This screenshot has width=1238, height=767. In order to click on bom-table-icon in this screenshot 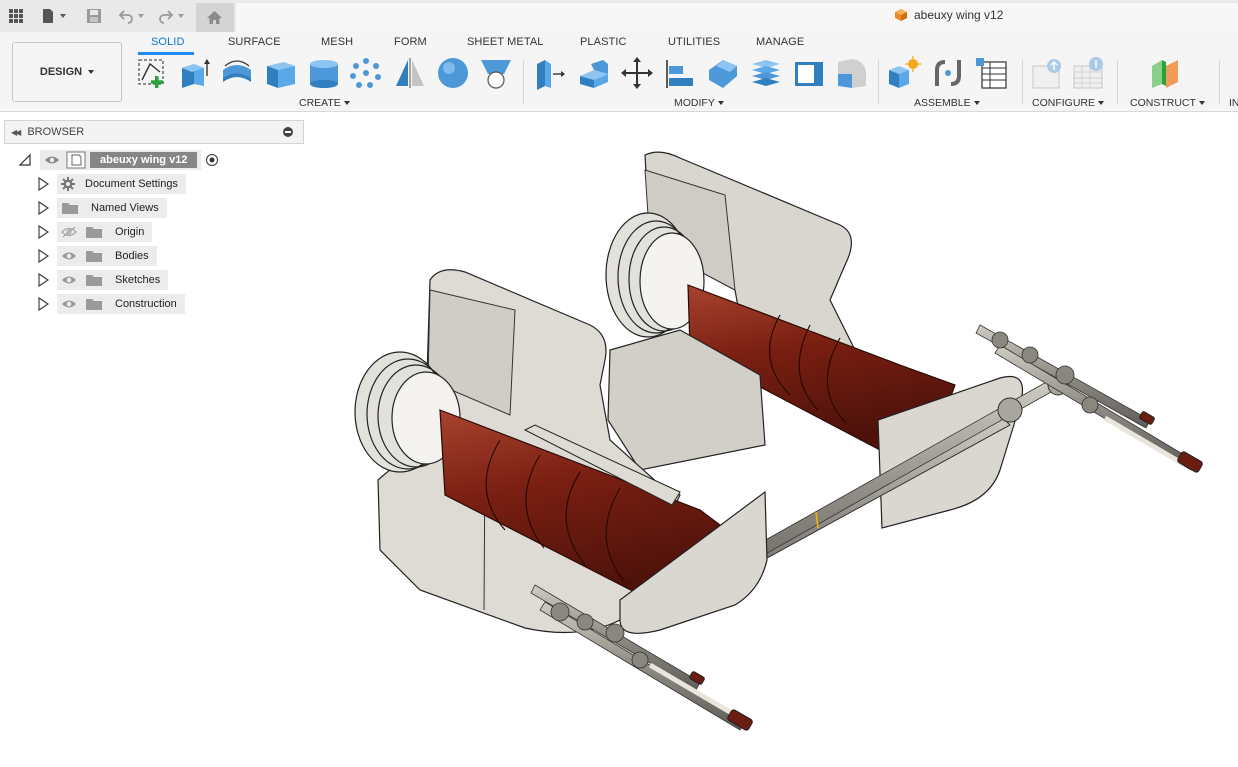, I will do `click(991, 73)`.